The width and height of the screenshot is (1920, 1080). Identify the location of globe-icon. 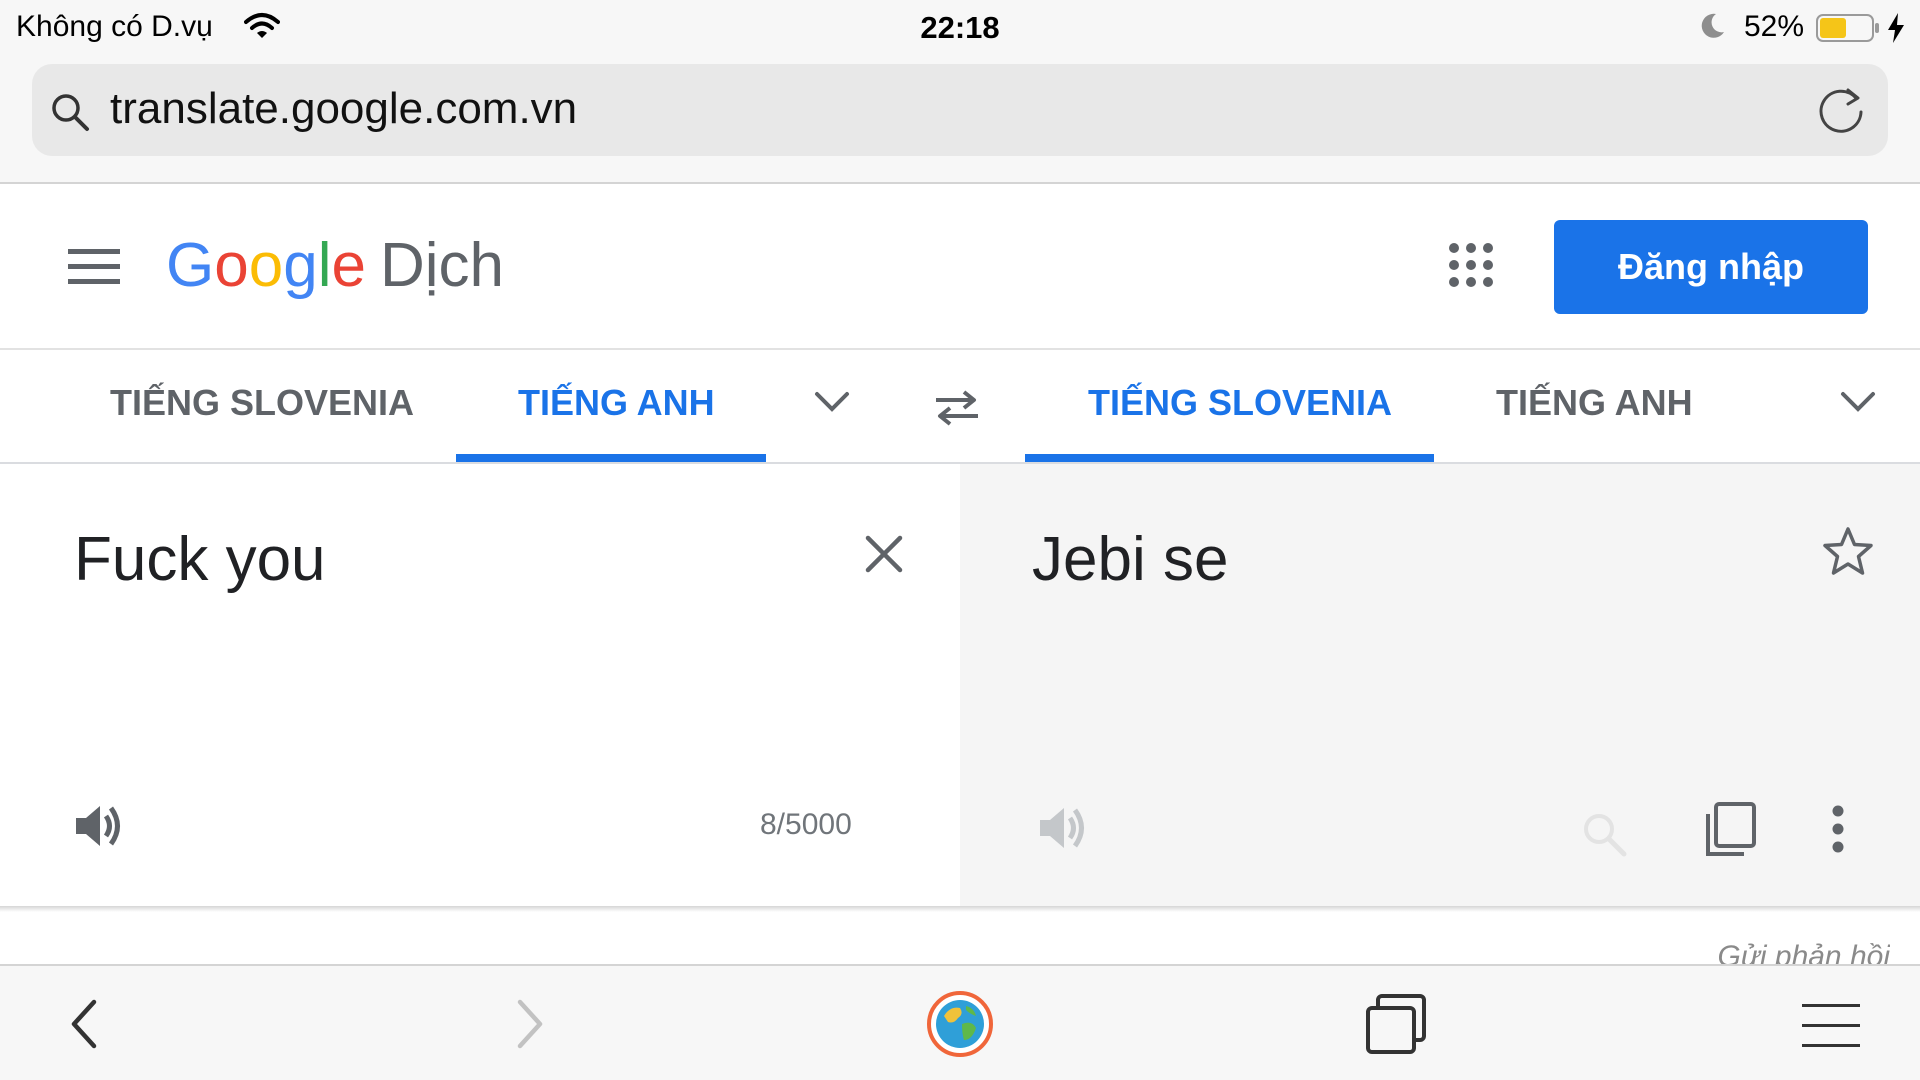
(960, 1026).